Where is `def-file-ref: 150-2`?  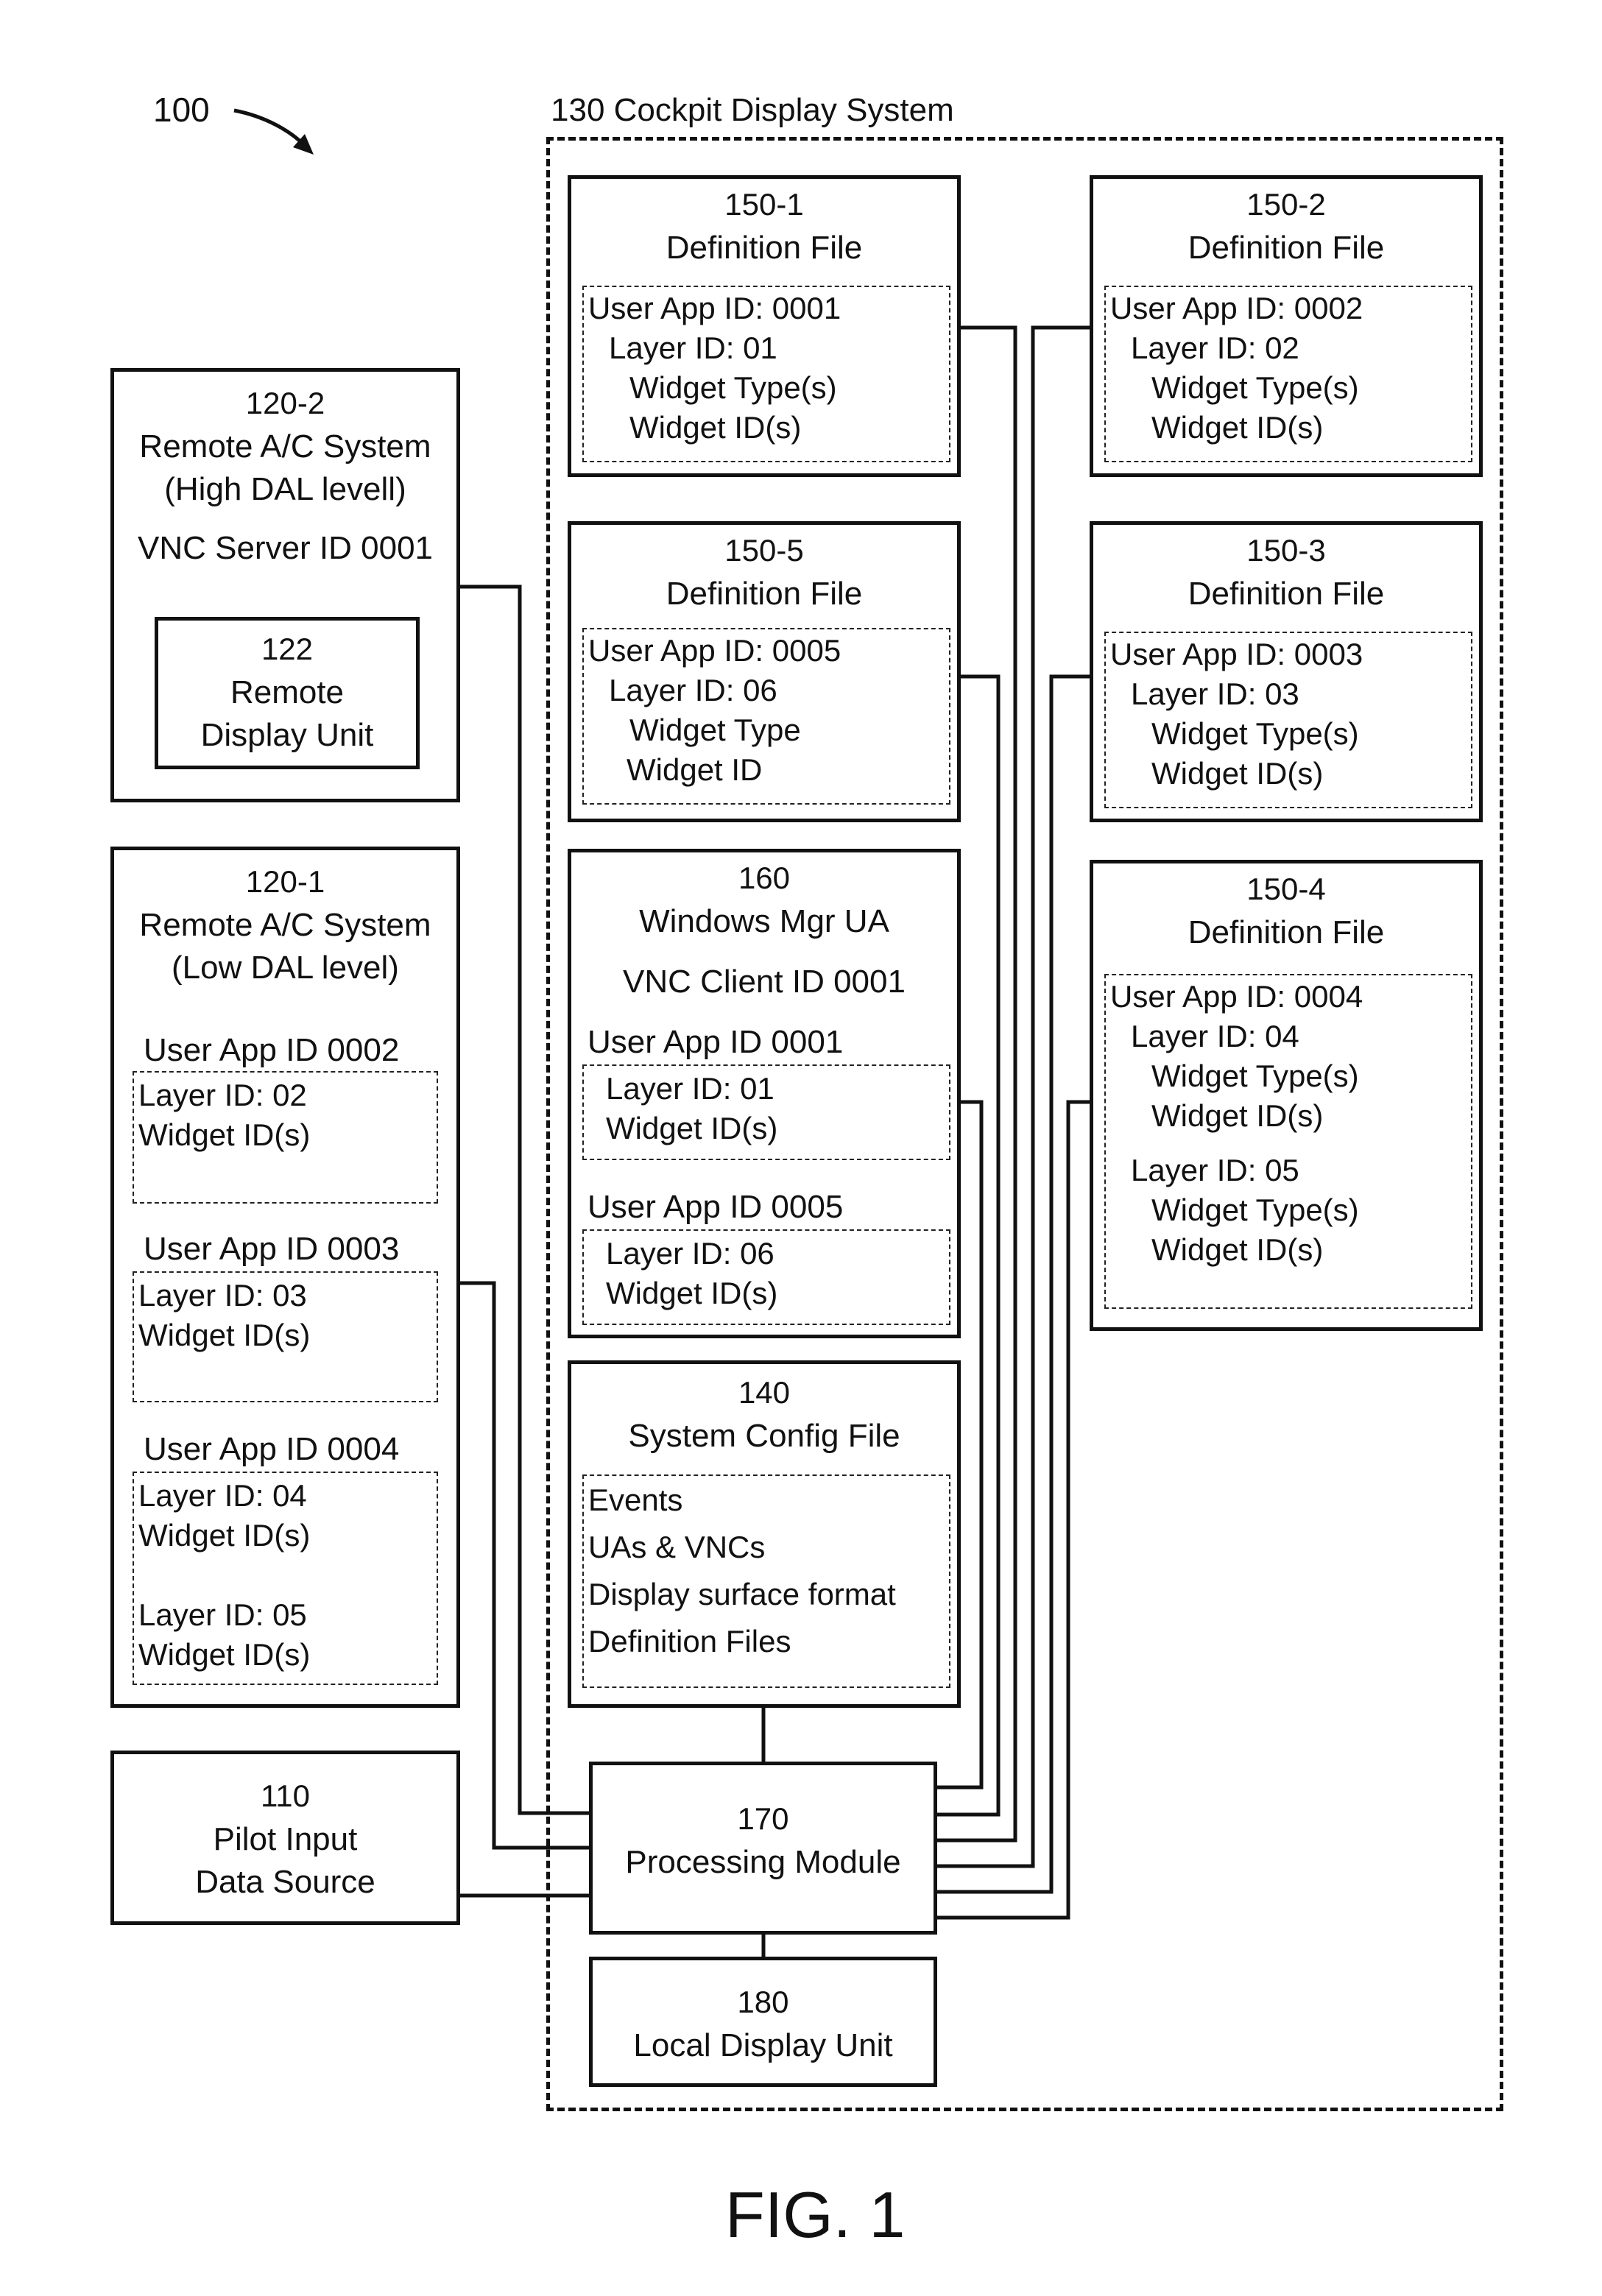 def-file-ref: 150-2 is located at coordinates (1286, 204).